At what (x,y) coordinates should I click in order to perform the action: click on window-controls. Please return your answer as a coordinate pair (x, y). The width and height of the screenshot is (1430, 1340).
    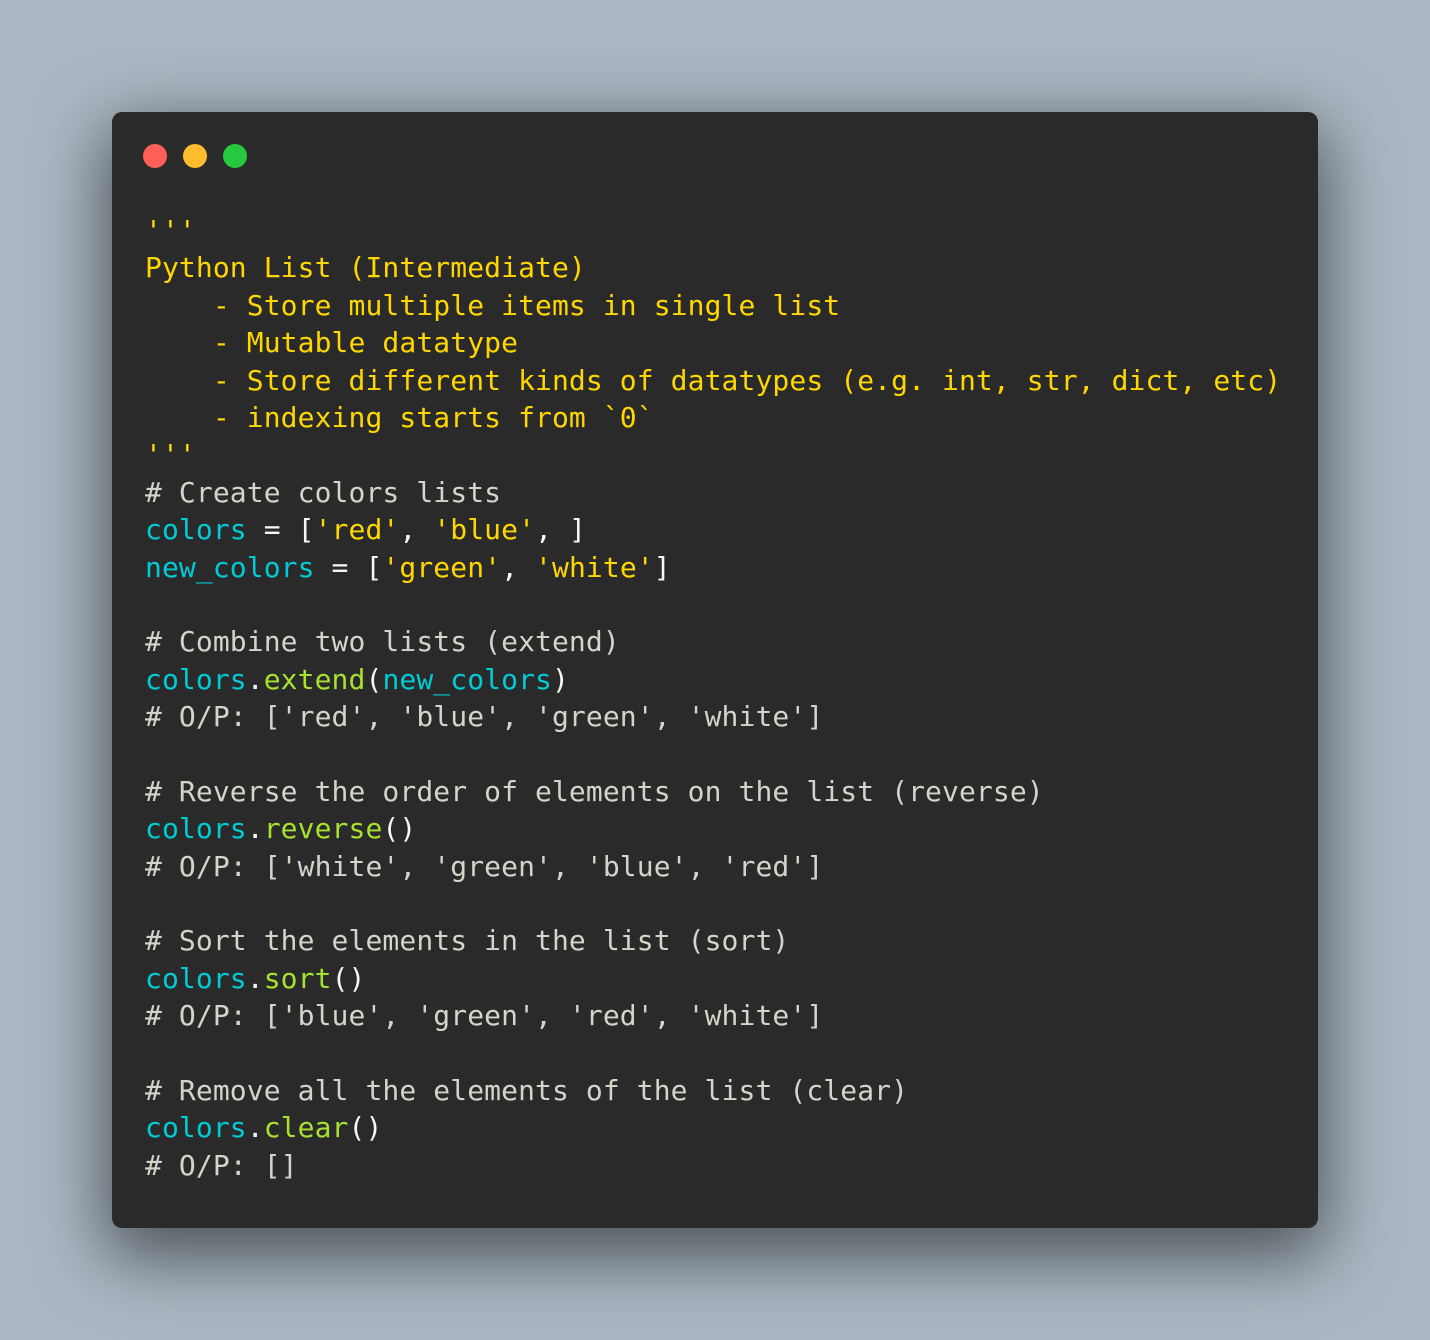
    Looking at the image, I should click on (195, 156).